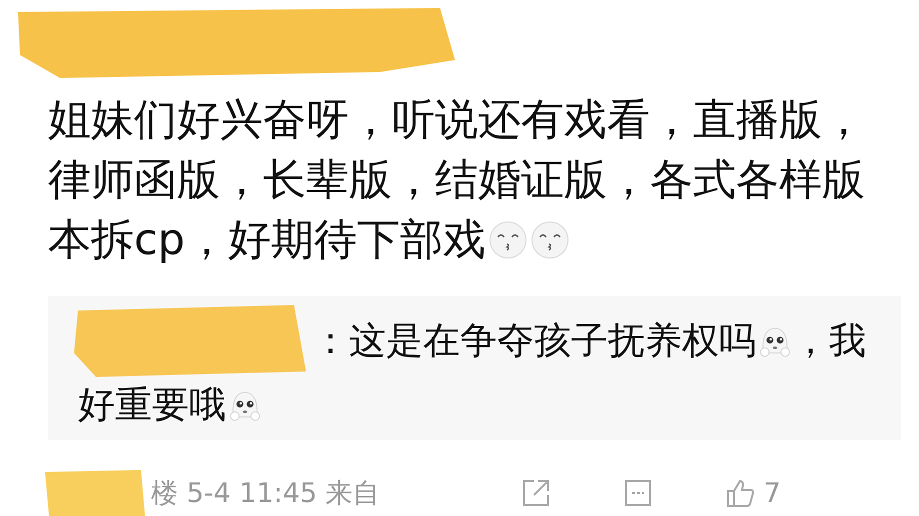  Describe the element at coordinates (772, 493) in the screenshot. I see `like-count: 7` at that location.